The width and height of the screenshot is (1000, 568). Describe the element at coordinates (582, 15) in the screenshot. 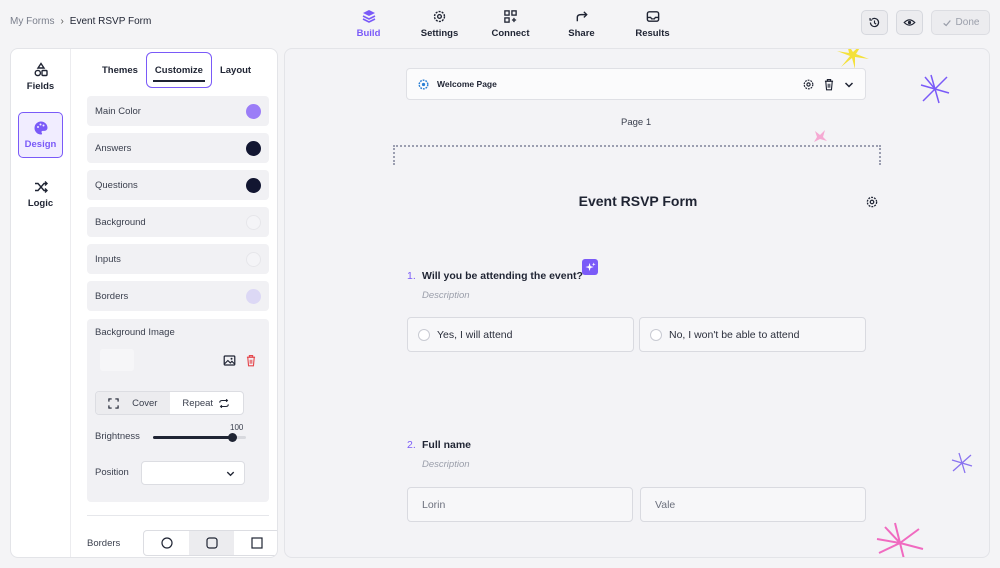

I see `share-arrow-icon` at that location.